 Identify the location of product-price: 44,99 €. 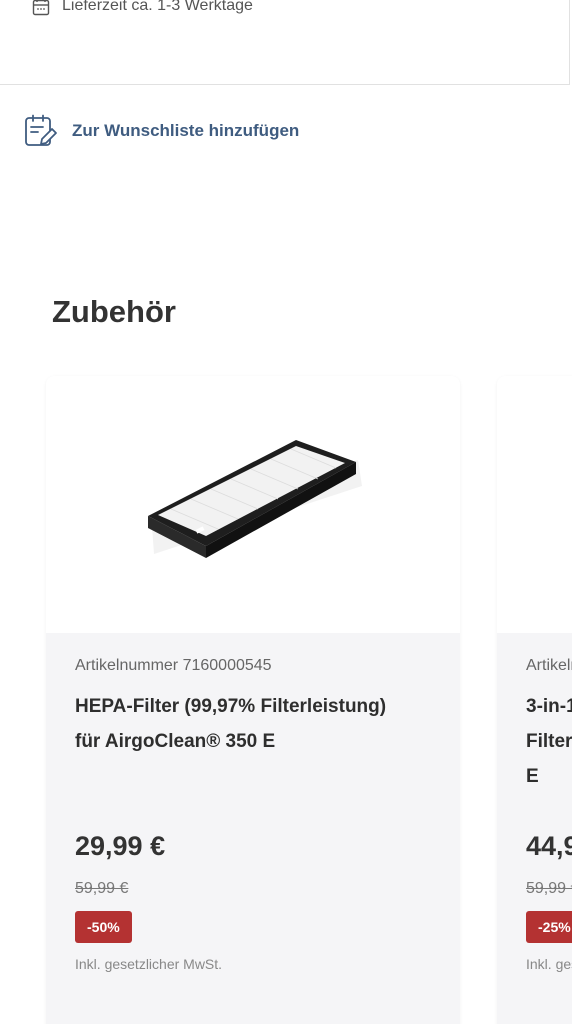
(549, 846).